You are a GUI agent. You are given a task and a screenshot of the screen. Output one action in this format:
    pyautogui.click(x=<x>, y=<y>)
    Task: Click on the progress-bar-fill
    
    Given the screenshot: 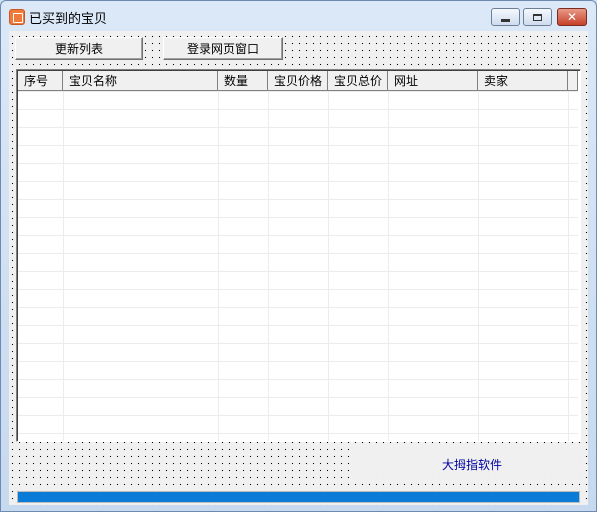 What is the action you would take?
    pyautogui.click(x=298, y=497)
    